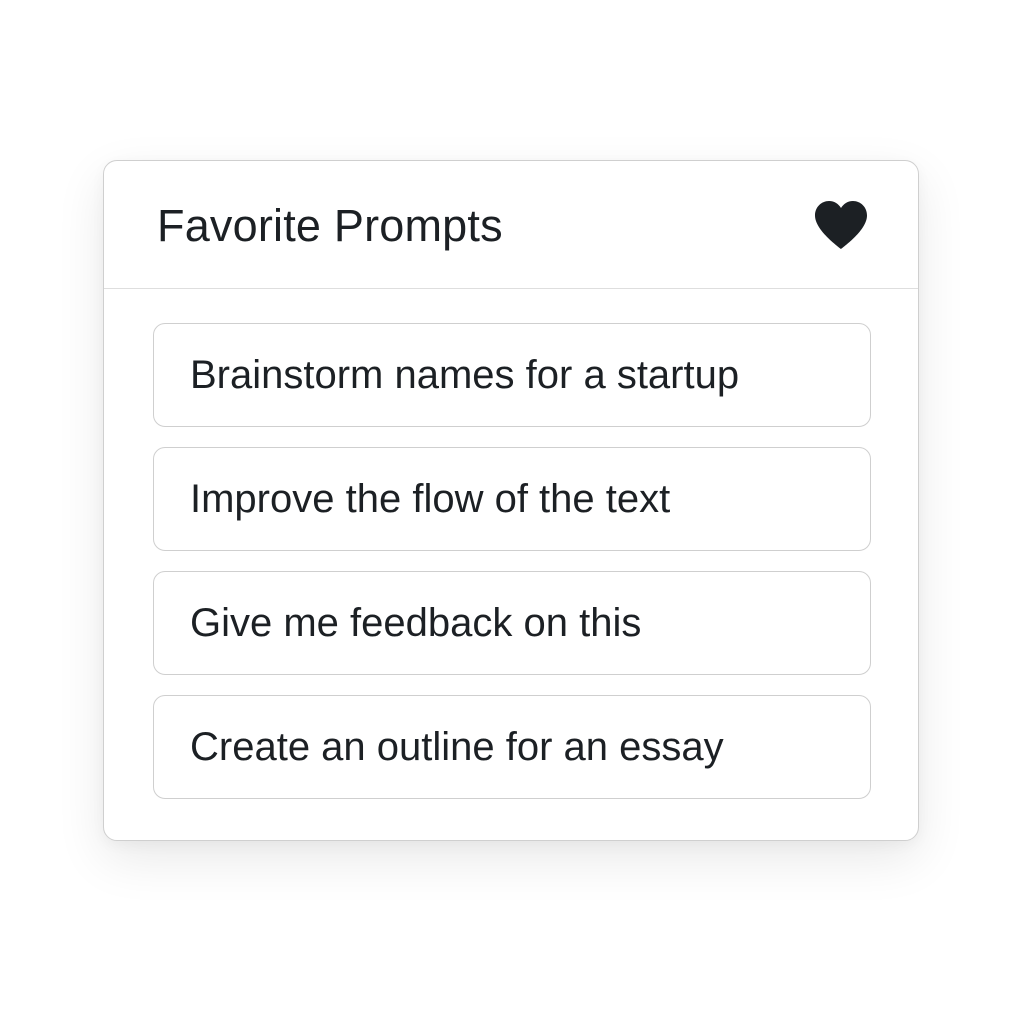 This screenshot has height=1024, width=1024. What do you see at coordinates (330, 225) in the screenshot?
I see `panel-title: Favorite Prompts` at bounding box center [330, 225].